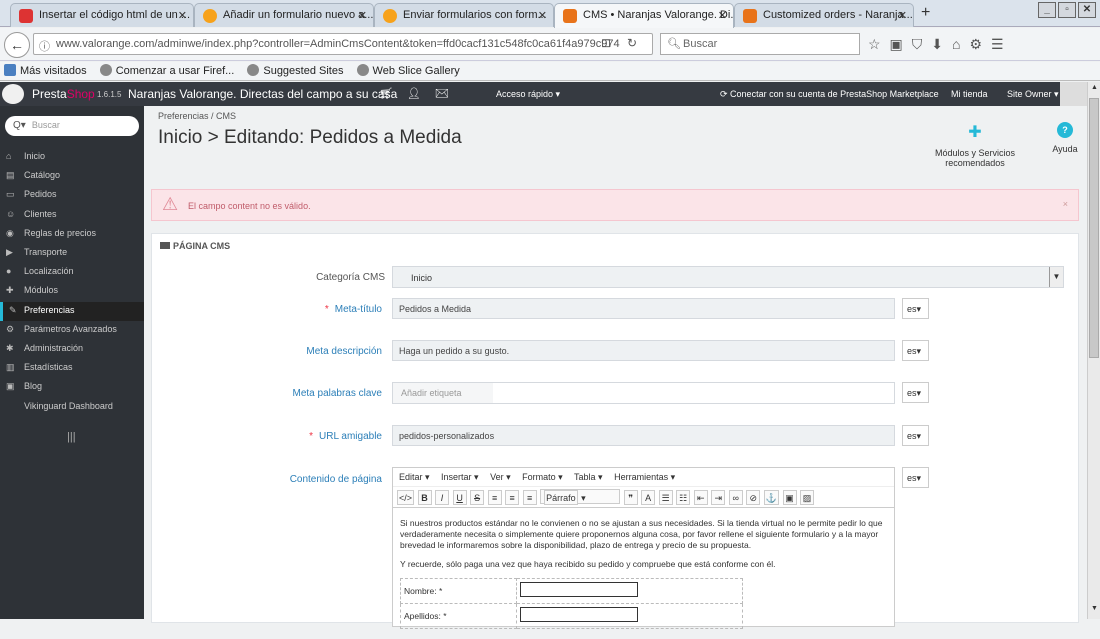  Describe the element at coordinates (459, 497) in the screenshot. I see `underline-icon: U` at that location.